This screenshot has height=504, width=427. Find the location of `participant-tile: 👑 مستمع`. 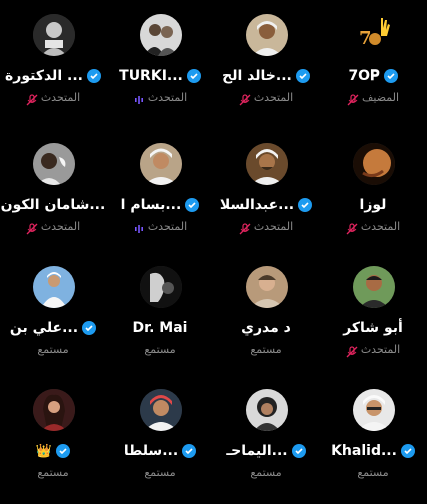

participant-tile: 👑 مستمع is located at coordinates (53, 446).